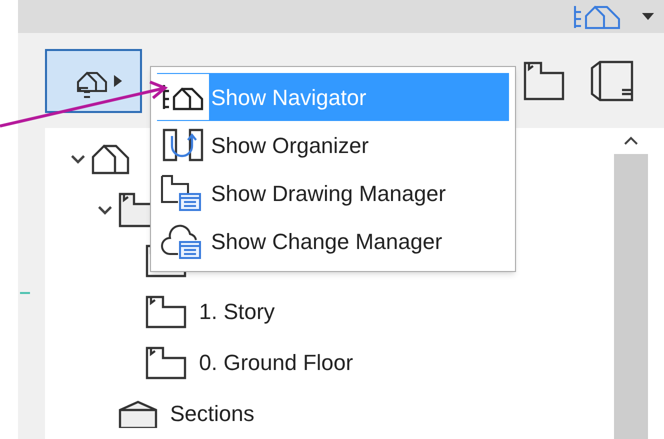 Image resolution: width=664 pixels, height=439 pixels. I want to click on section-icon, so click(138, 414).